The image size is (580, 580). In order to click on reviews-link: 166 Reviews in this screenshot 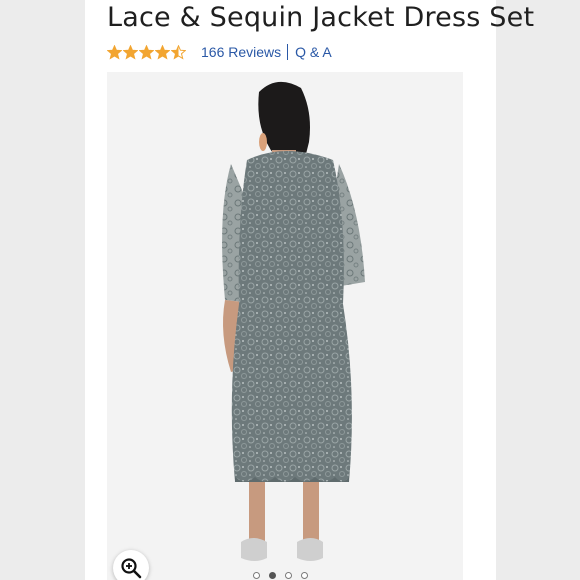, I will do `click(241, 52)`.